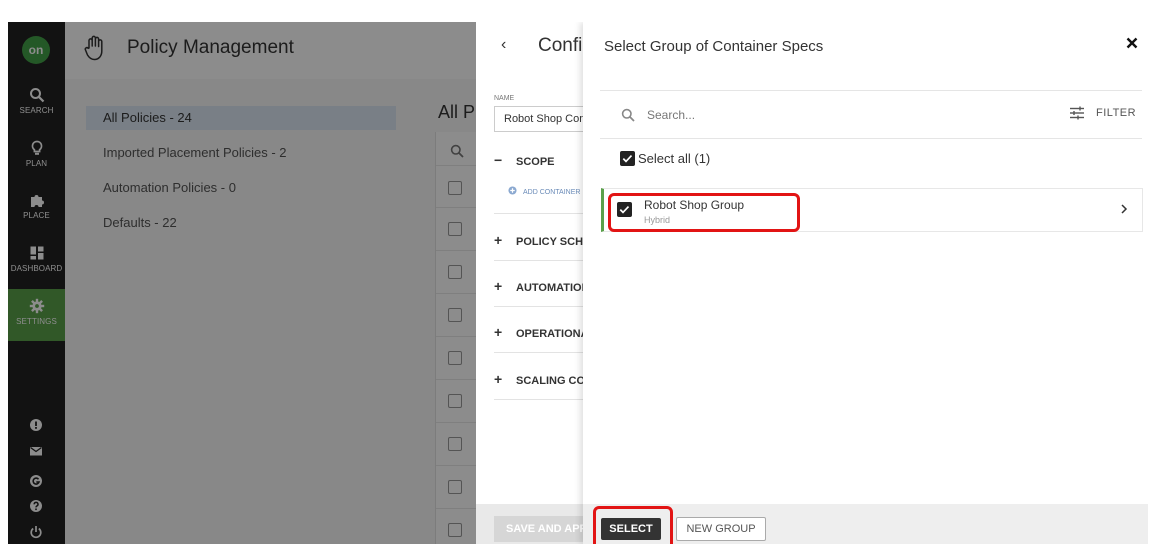  What do you see at coordinates (628, 115) in the screenshot?
I see `search-icon` at bounding box center [628, 115].